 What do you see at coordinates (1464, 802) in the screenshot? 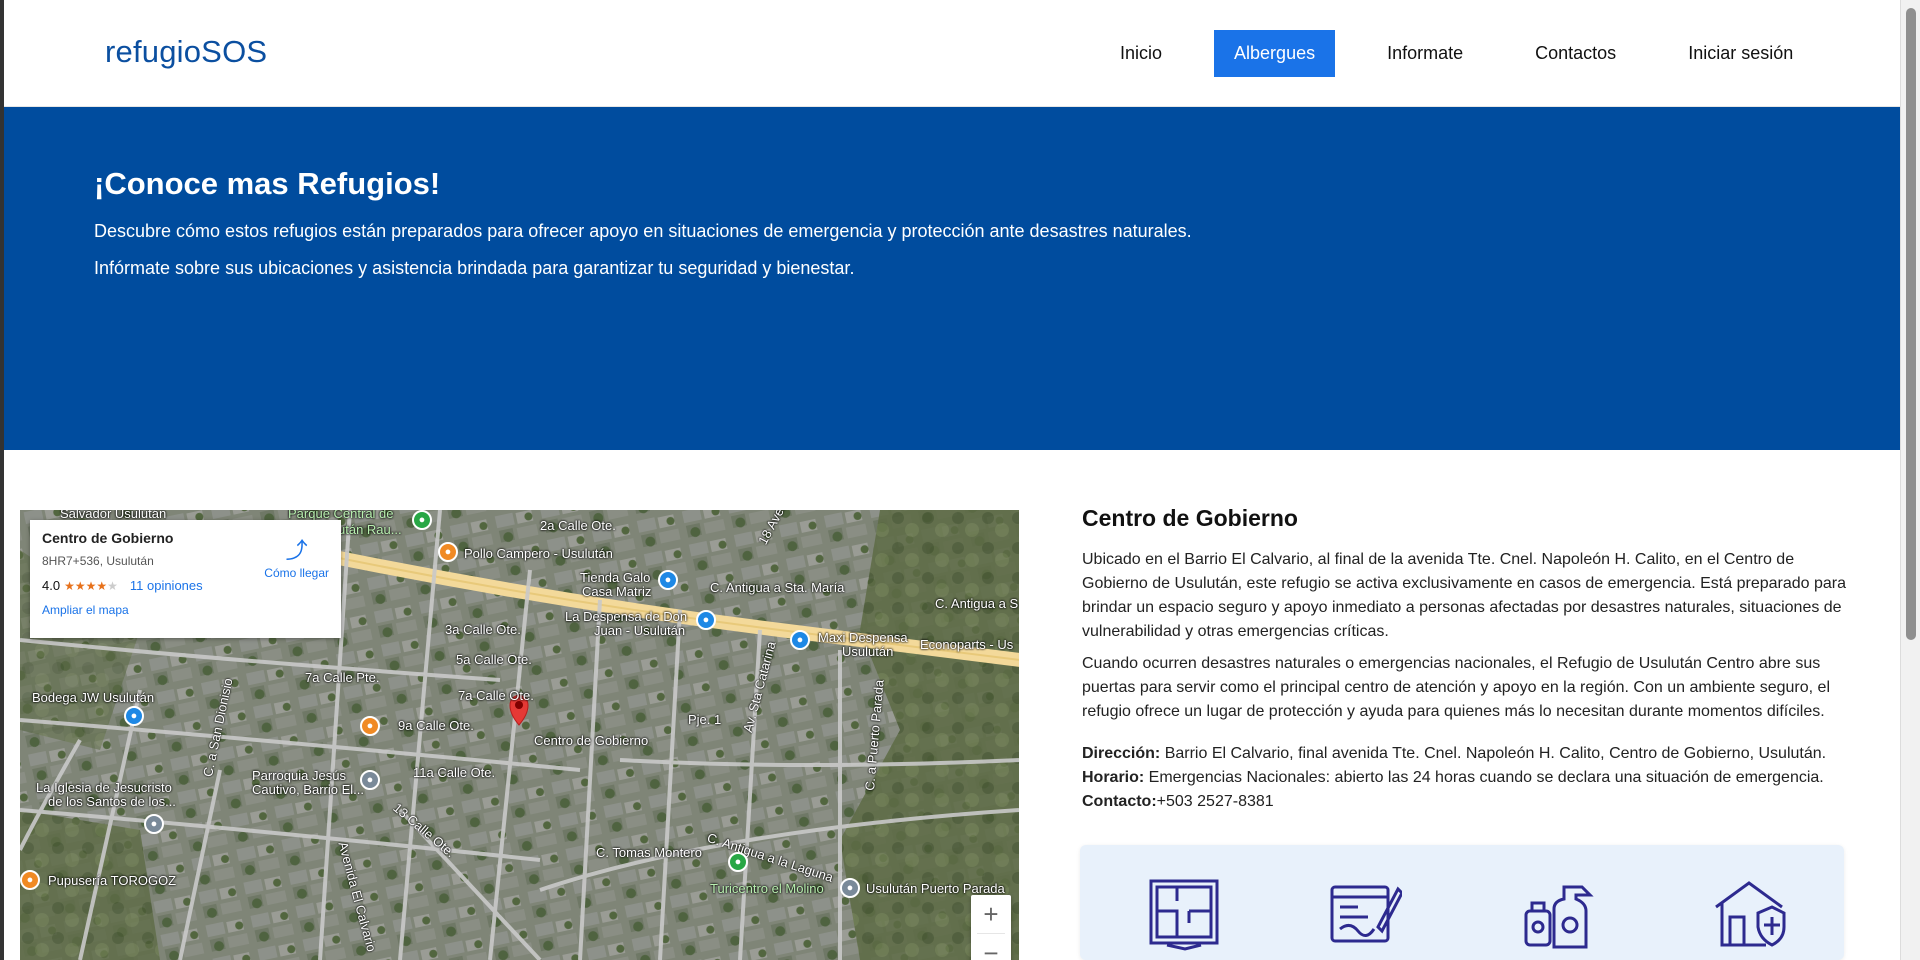
I see `contact-row: Contacto:+503 2527-8381` at bounding box center [1464, 802].